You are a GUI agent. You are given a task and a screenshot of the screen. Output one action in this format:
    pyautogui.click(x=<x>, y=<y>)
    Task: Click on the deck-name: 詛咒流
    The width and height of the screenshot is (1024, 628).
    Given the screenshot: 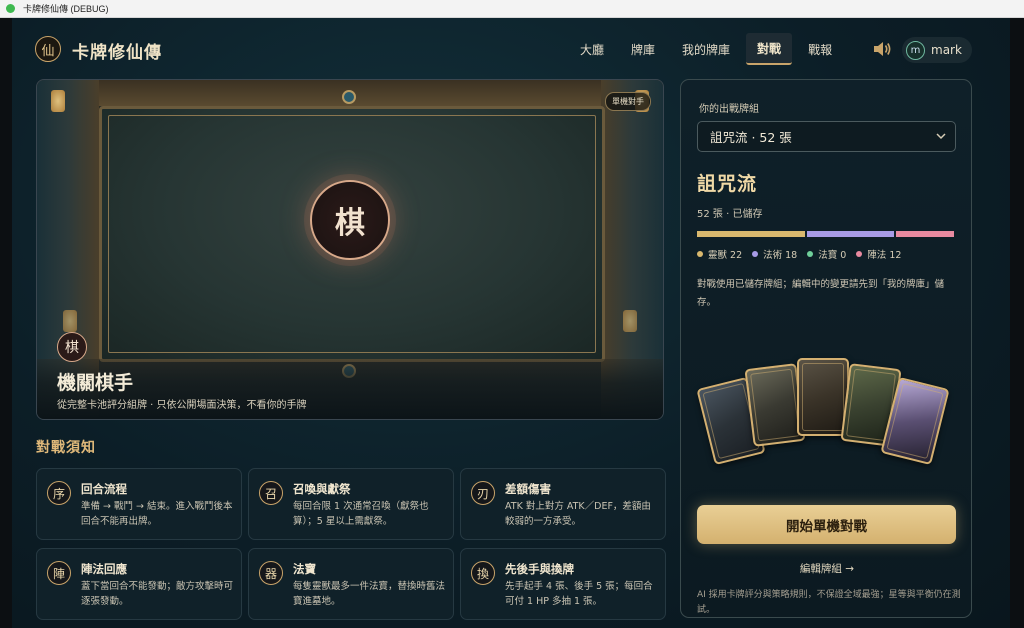 What is the action you would take?
    pyautogui.click(x=727, y=184)
    